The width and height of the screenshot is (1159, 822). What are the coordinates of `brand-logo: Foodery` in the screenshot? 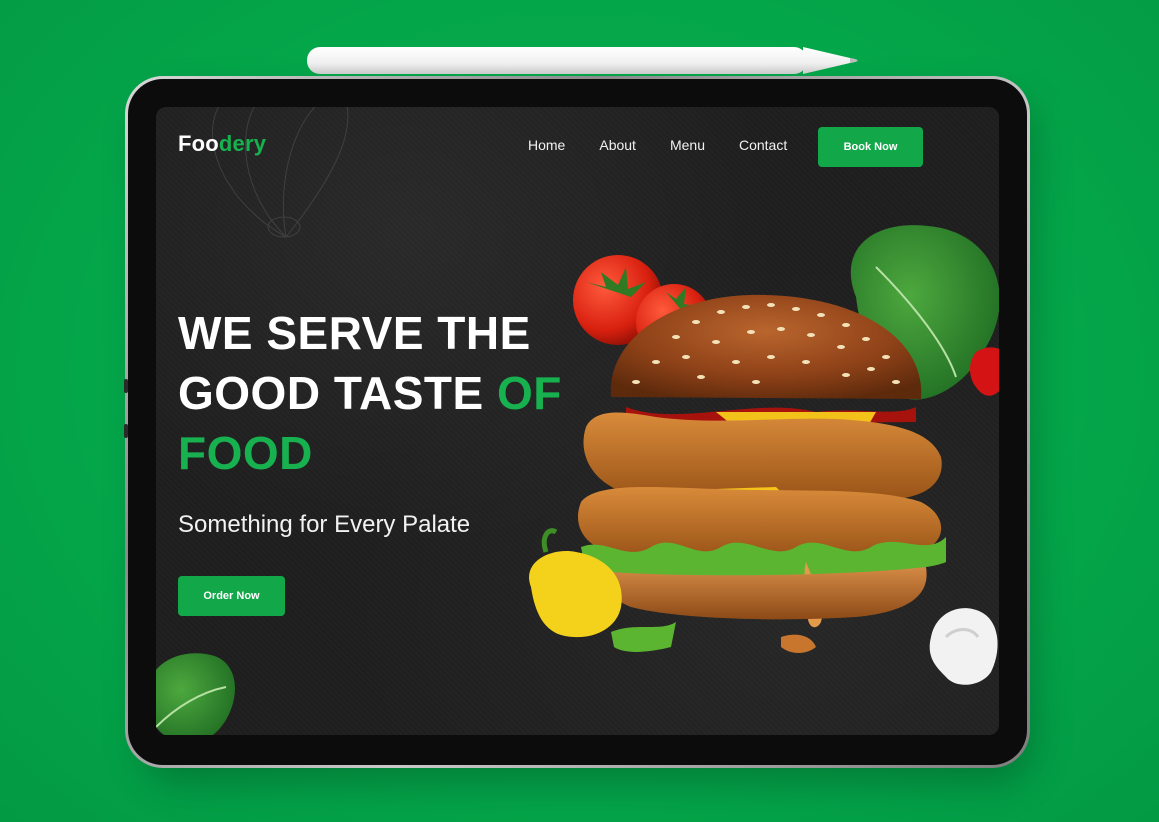 It's located at (222, 144).